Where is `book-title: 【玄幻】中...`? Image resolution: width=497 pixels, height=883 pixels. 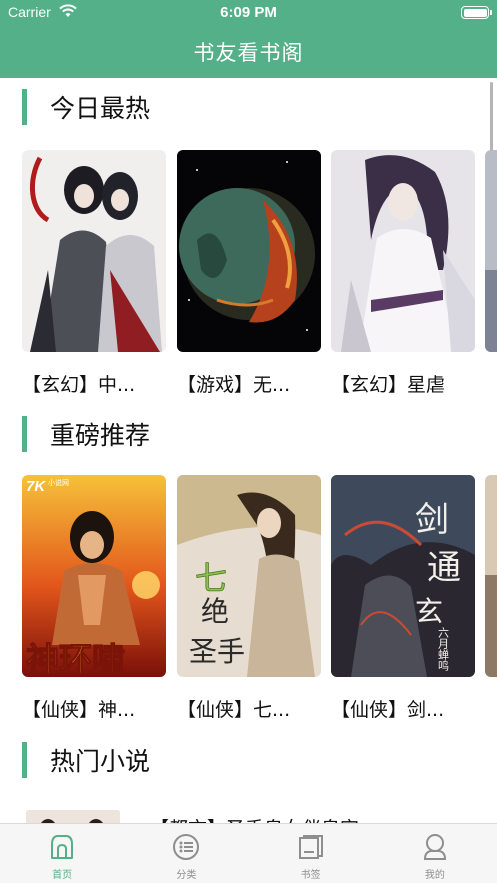
book-title: 【玄幻】中... is located at coordinates (79, 385).